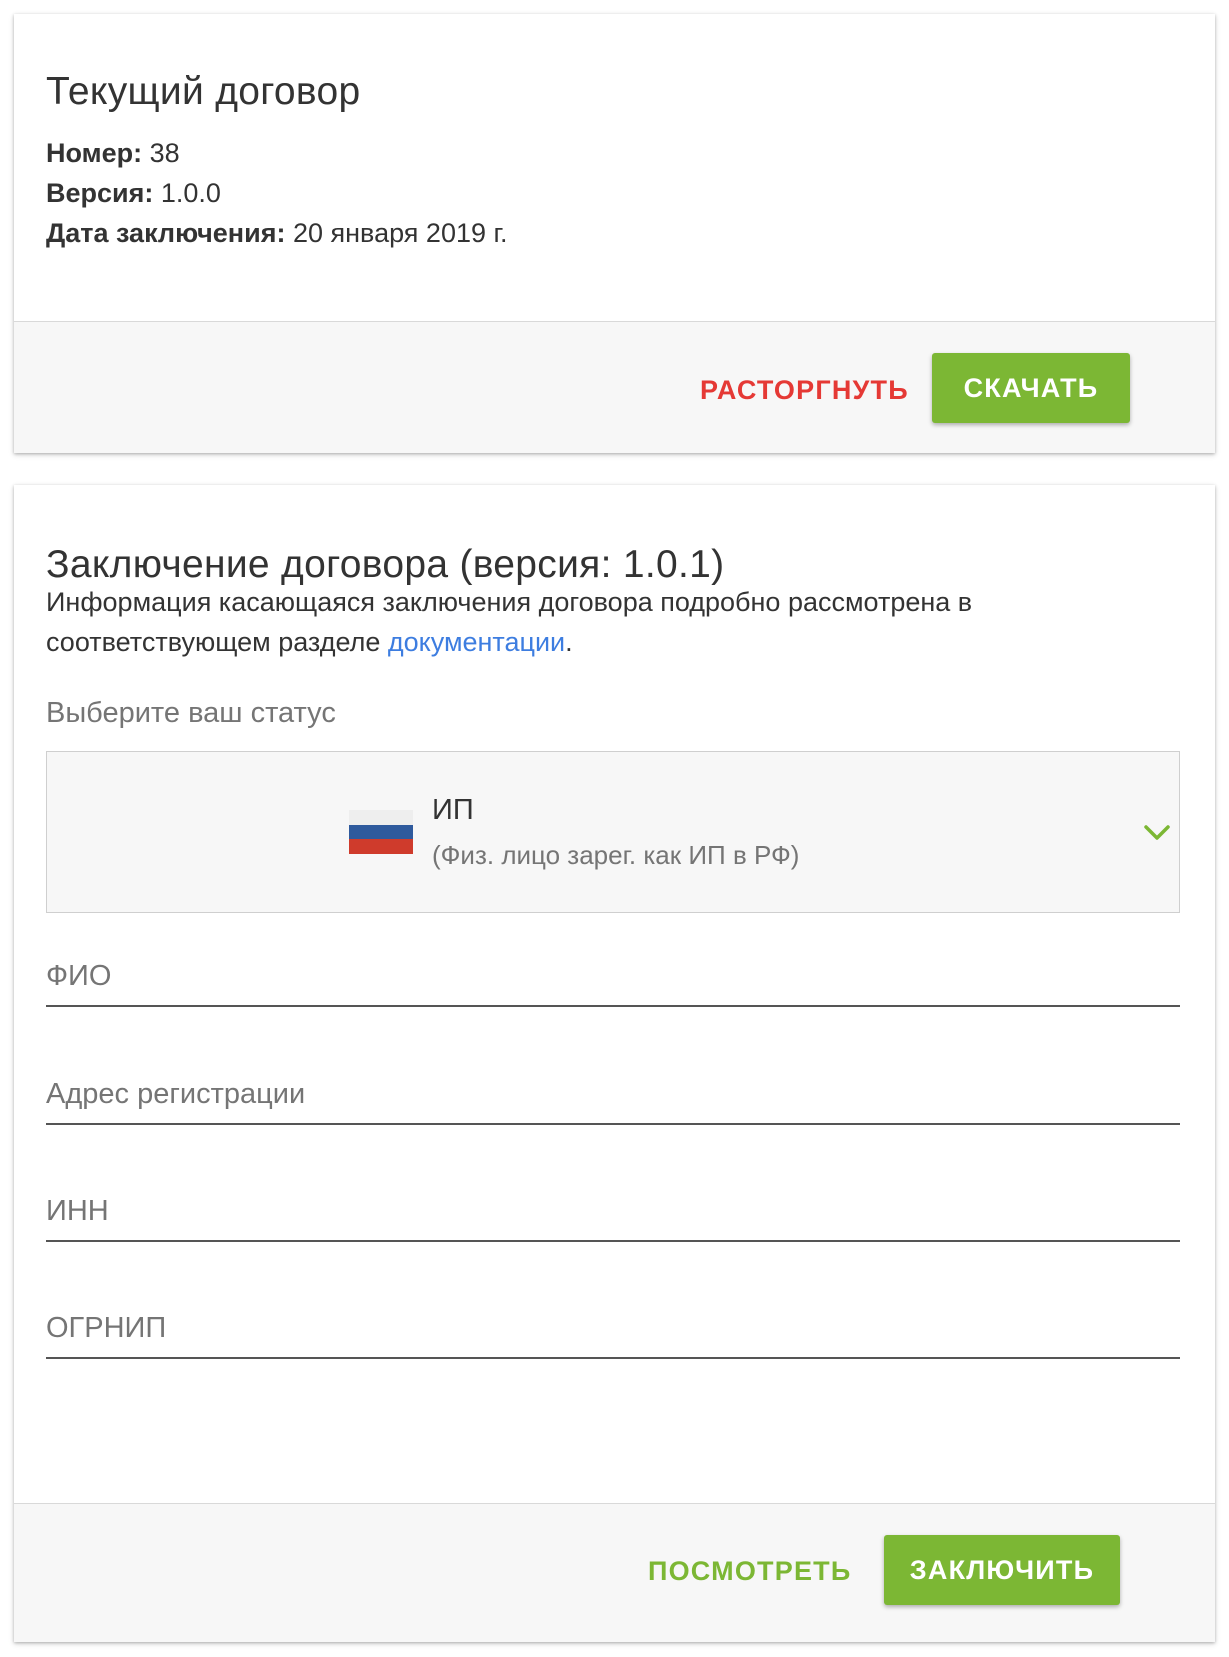 The height and width of the screenshot is (1657, 1229). I want to click on contract-date-value: 20 января 2019 г., so click(400, 233).